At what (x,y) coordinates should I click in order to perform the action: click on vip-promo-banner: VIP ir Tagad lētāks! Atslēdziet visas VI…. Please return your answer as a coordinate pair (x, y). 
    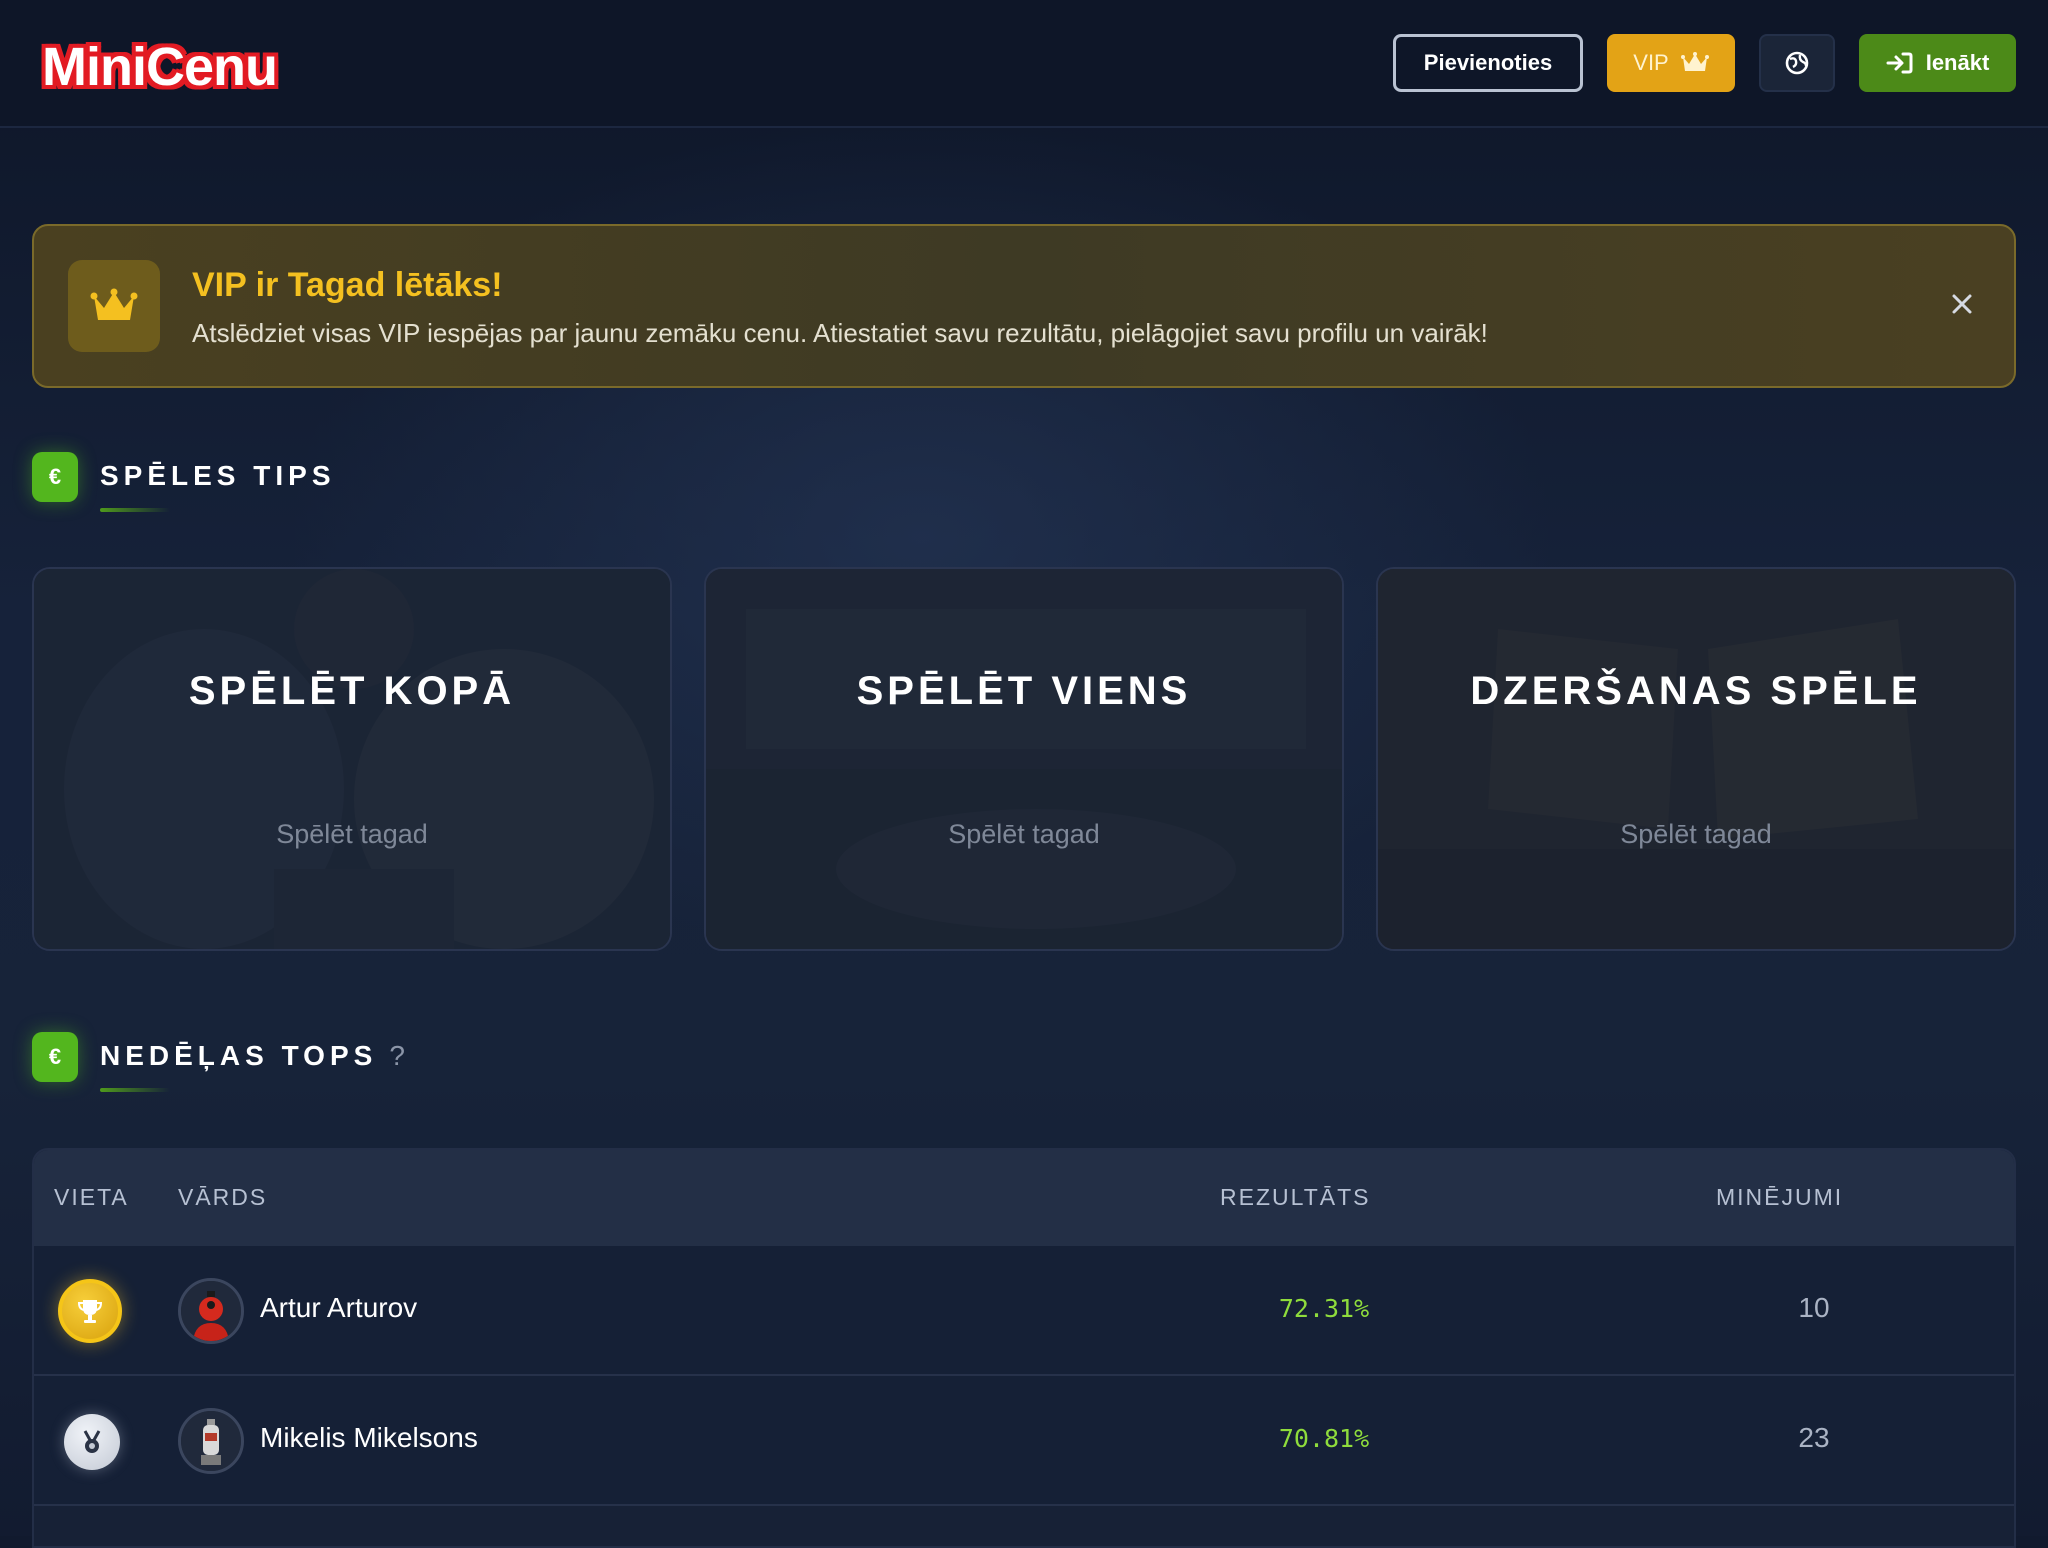
    Looking at the image, I should click on (1024, 306).